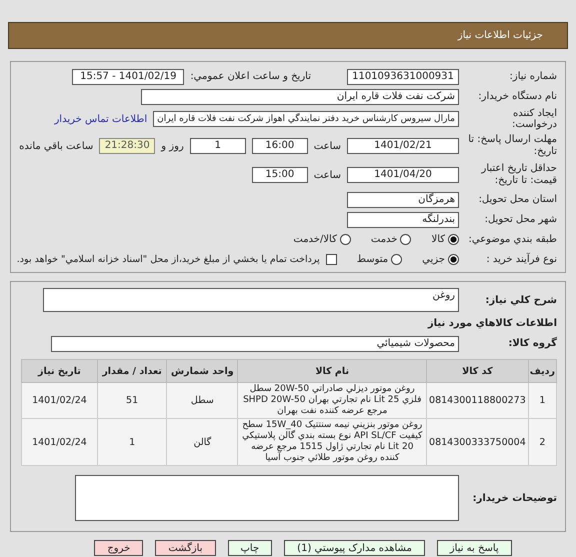 The height and width of the screenshot is (557, 576). I want to click on countdown-field: 21:28:30, so click(127, 146).